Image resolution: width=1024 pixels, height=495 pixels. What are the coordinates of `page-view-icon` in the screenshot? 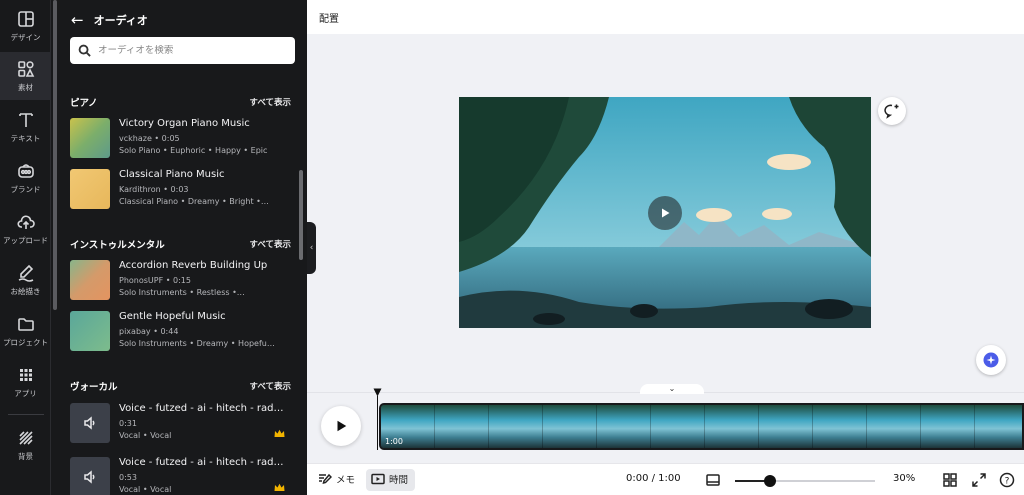 It's located at (713, 480).